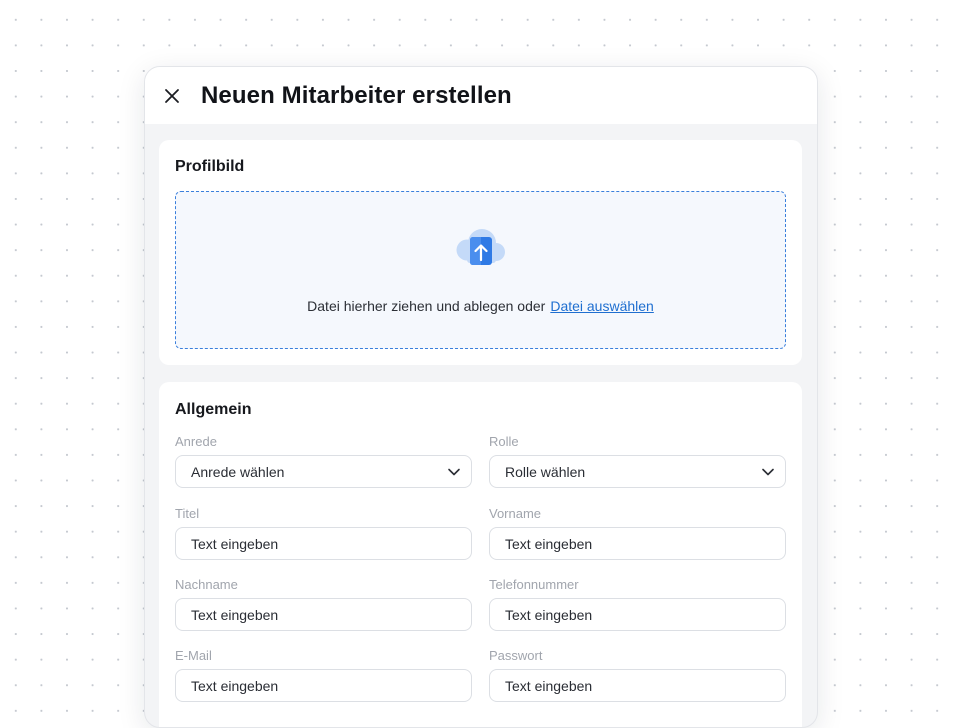  What do you see at coordinates (323, 685) in the screenshot?
I see `email-input: Text eingeben` at bounding box center [323, 685].